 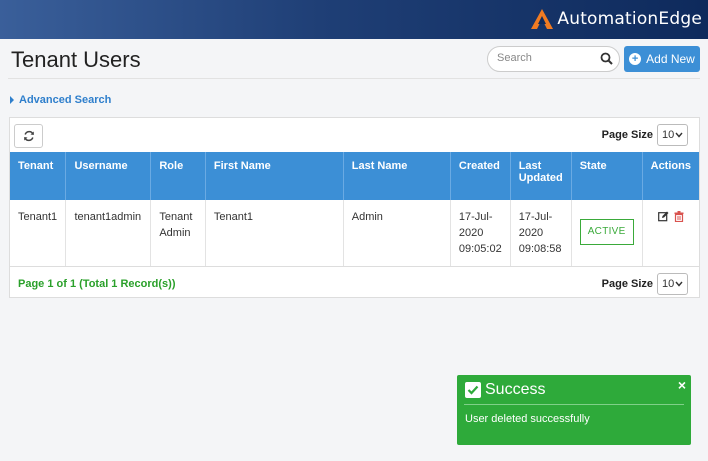 What do you see at coordinates (178, 176) in the screenshot?
I see `column-header-role: Role` at bounding box center [178, 176].